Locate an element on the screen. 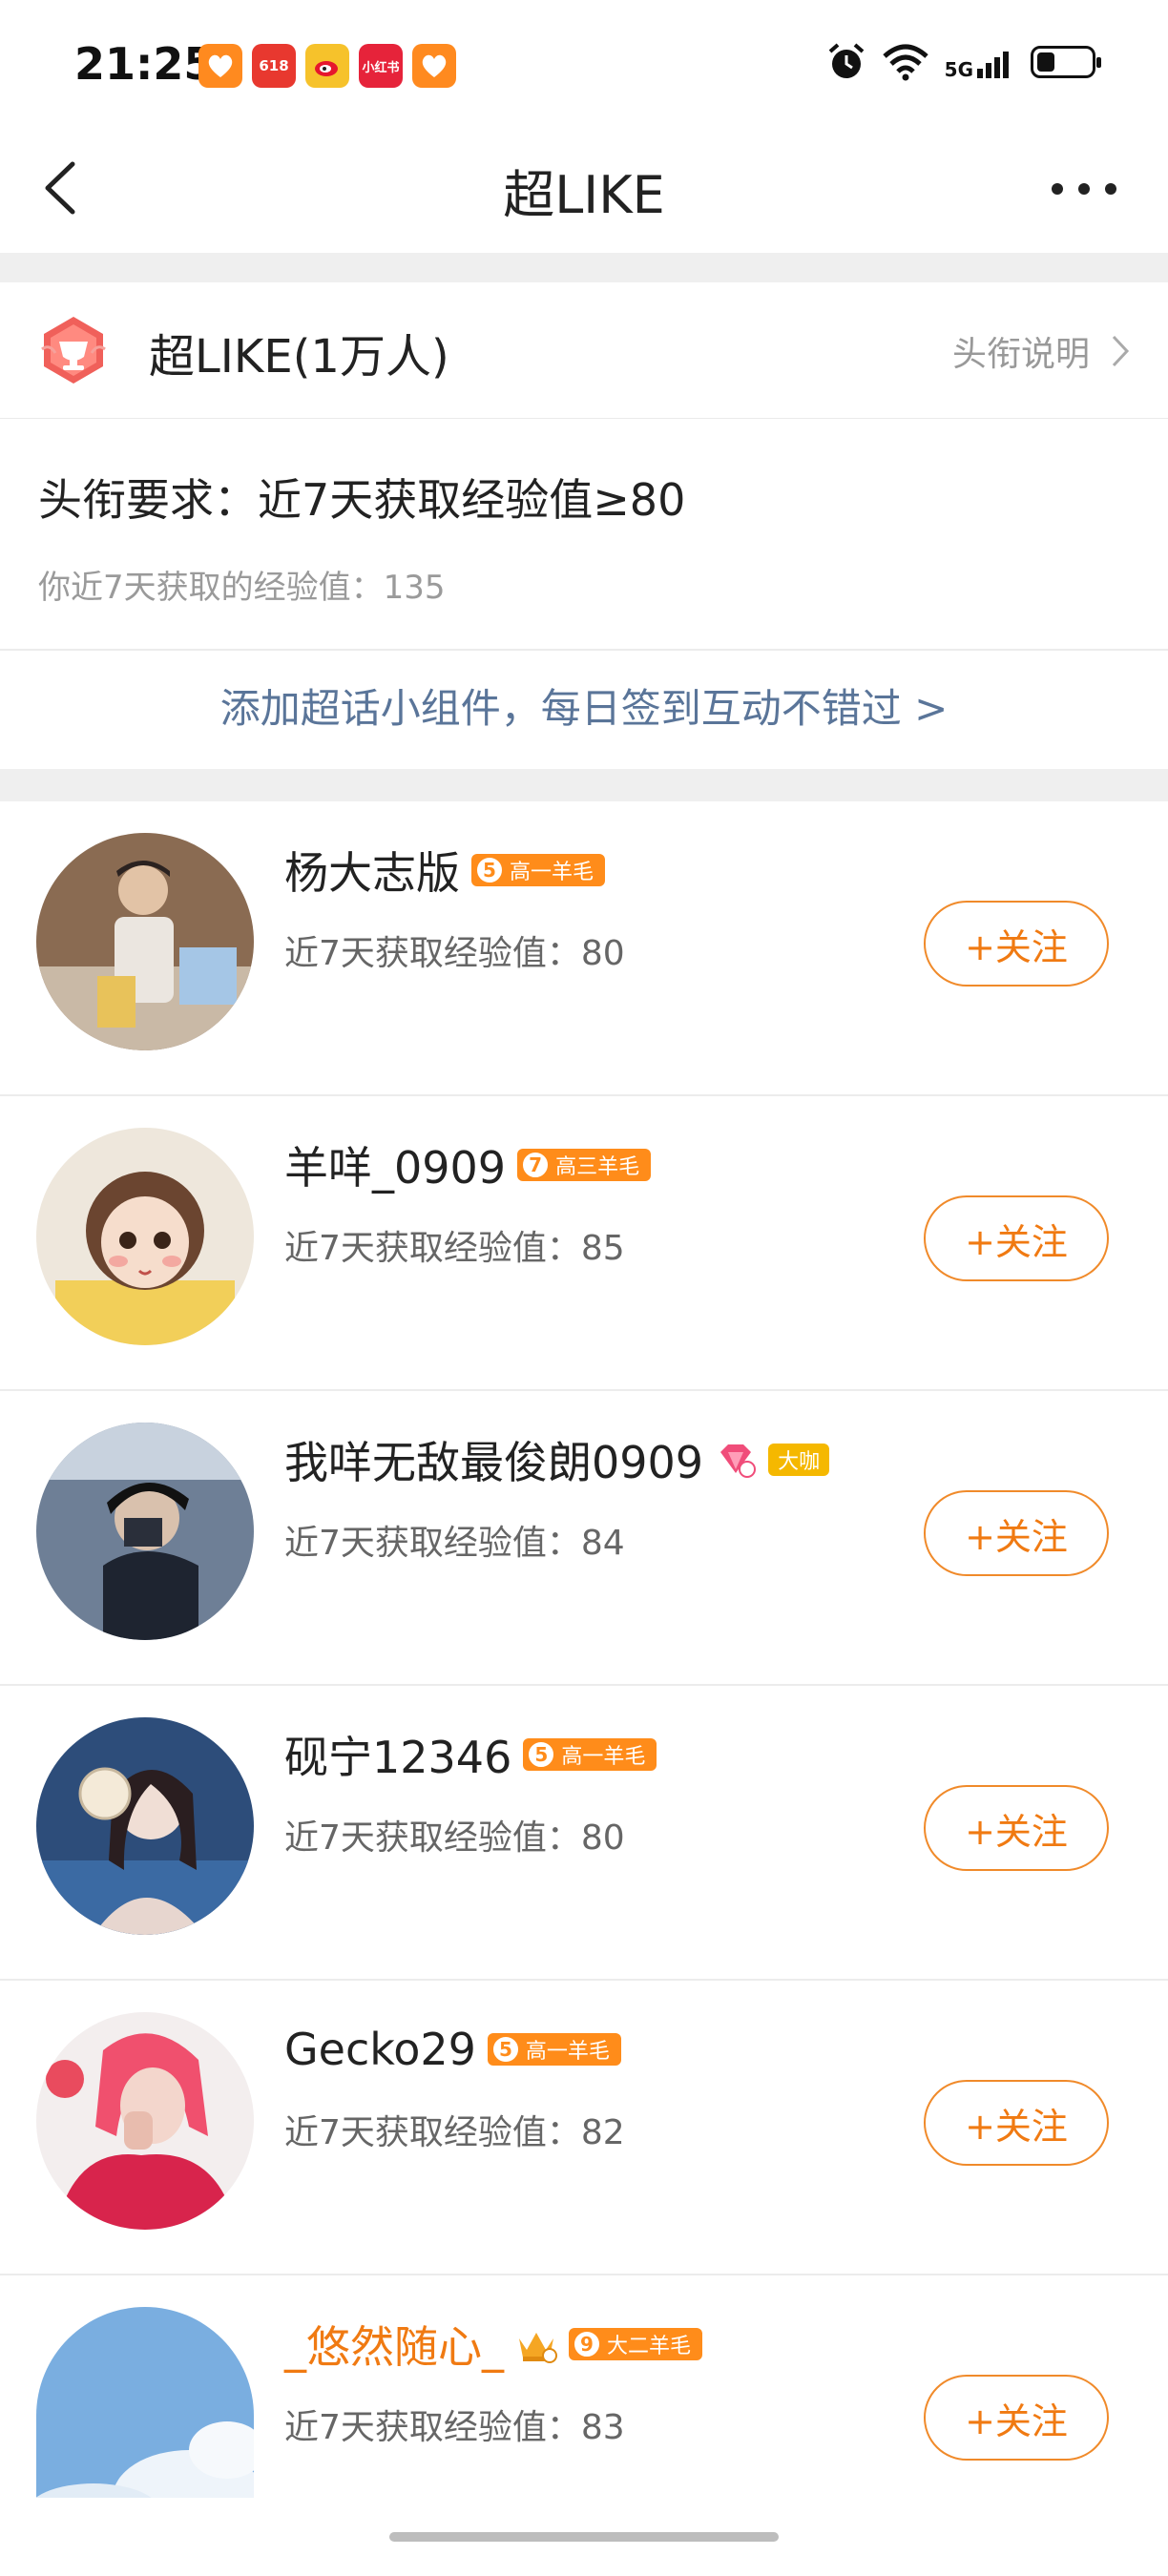 The width and height of the screenshot is (1168, 2576). user-name: 羊咩_0909 is located at coordinates (395, 1164).